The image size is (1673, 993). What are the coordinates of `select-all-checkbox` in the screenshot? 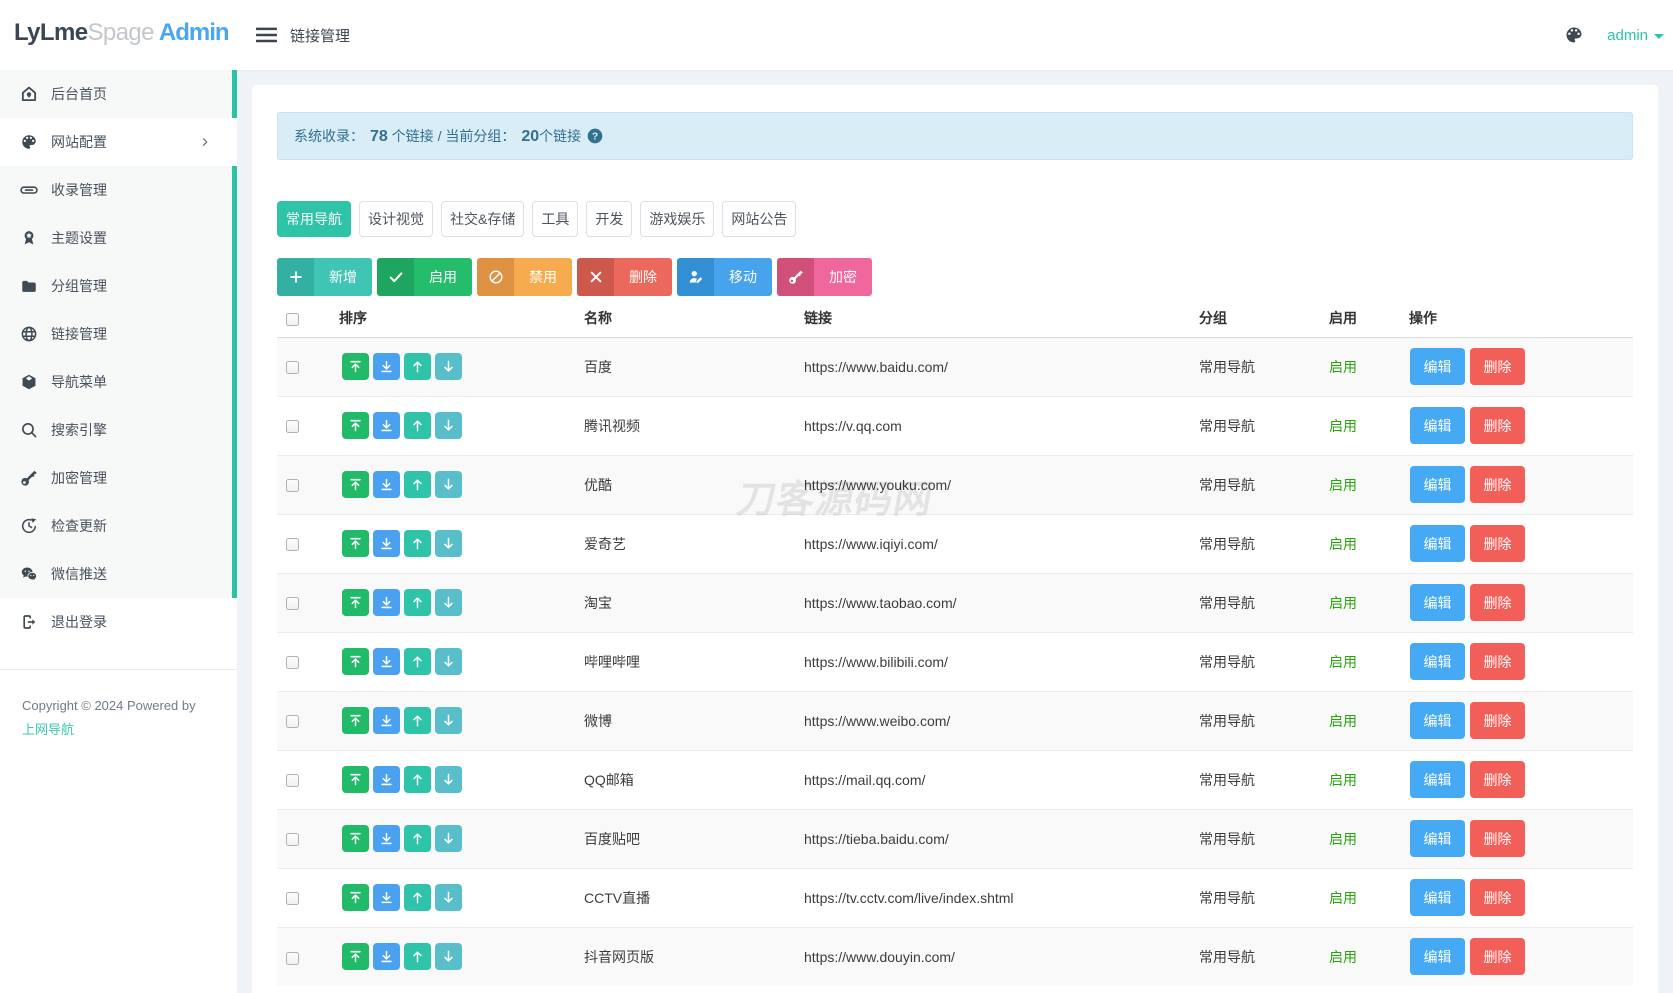 It's located at (292, 320).